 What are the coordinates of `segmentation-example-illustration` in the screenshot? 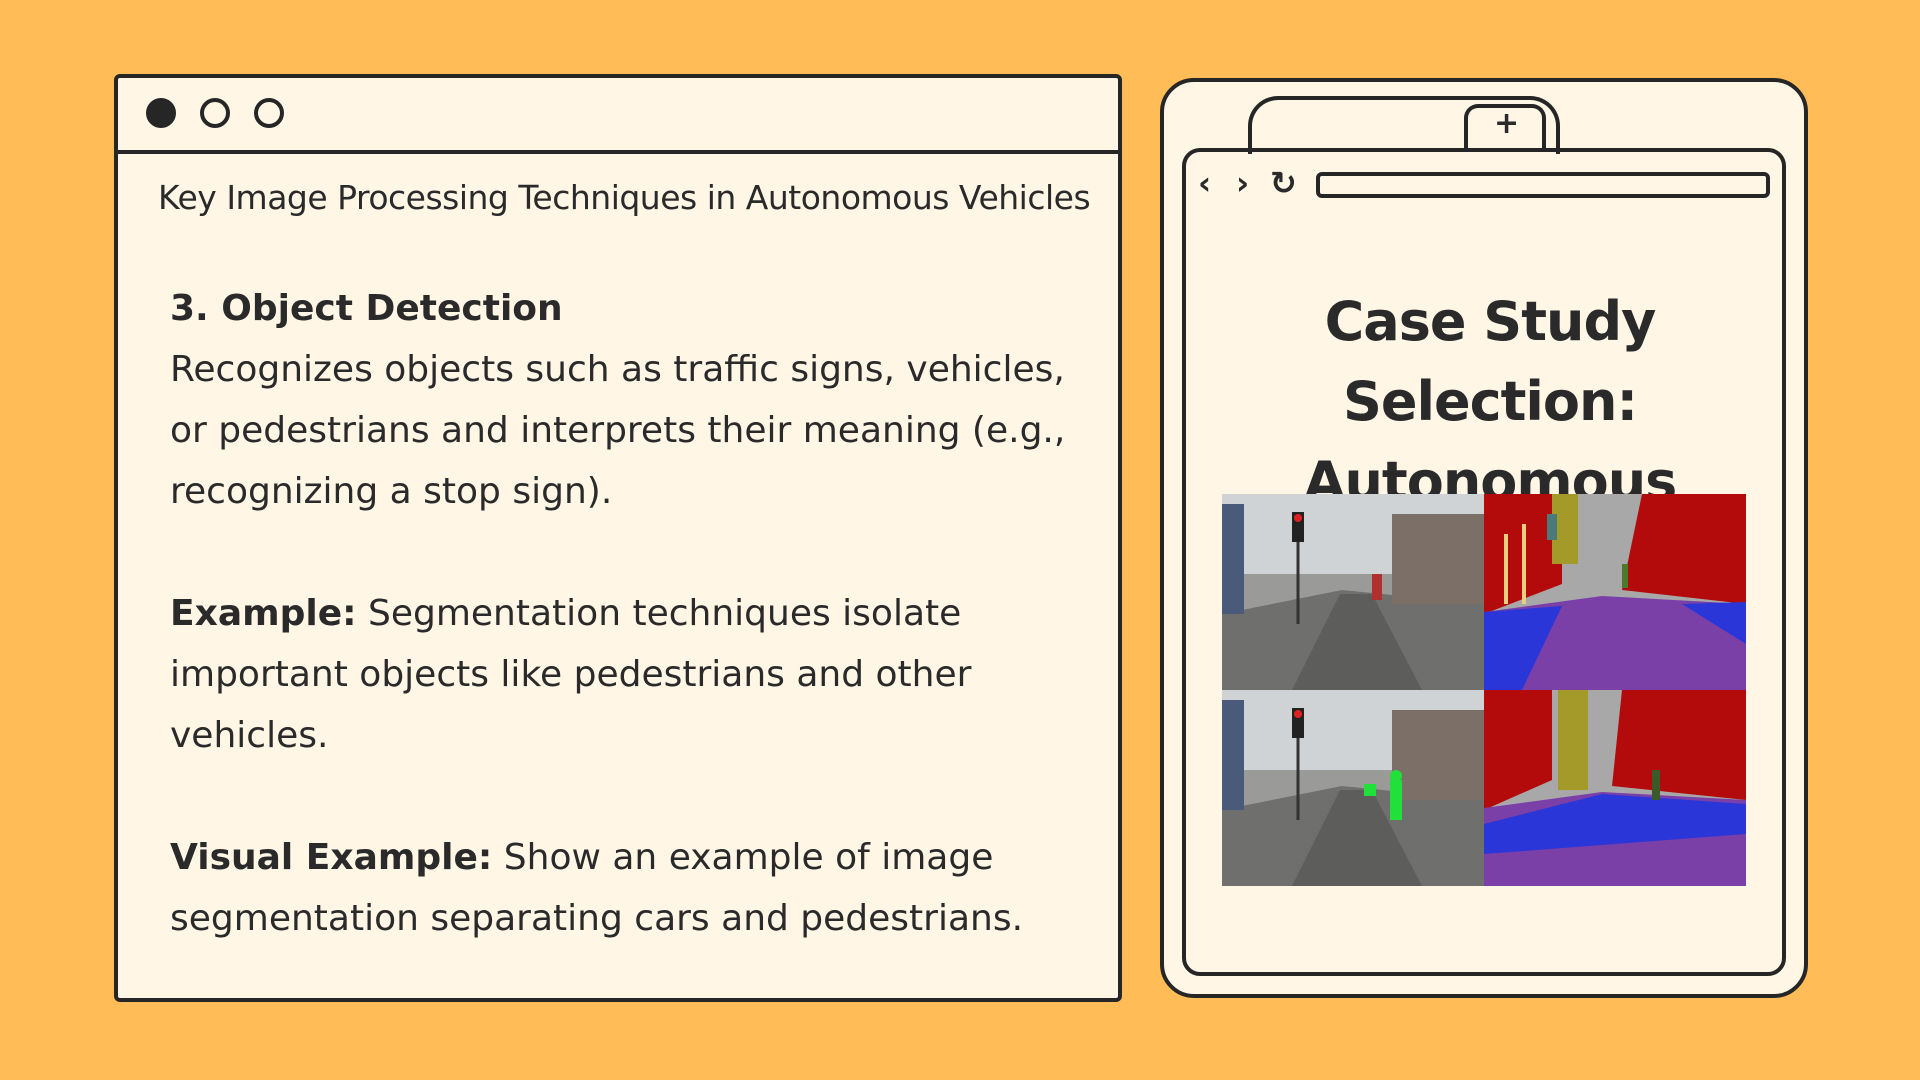 It's located at (1484, 690).